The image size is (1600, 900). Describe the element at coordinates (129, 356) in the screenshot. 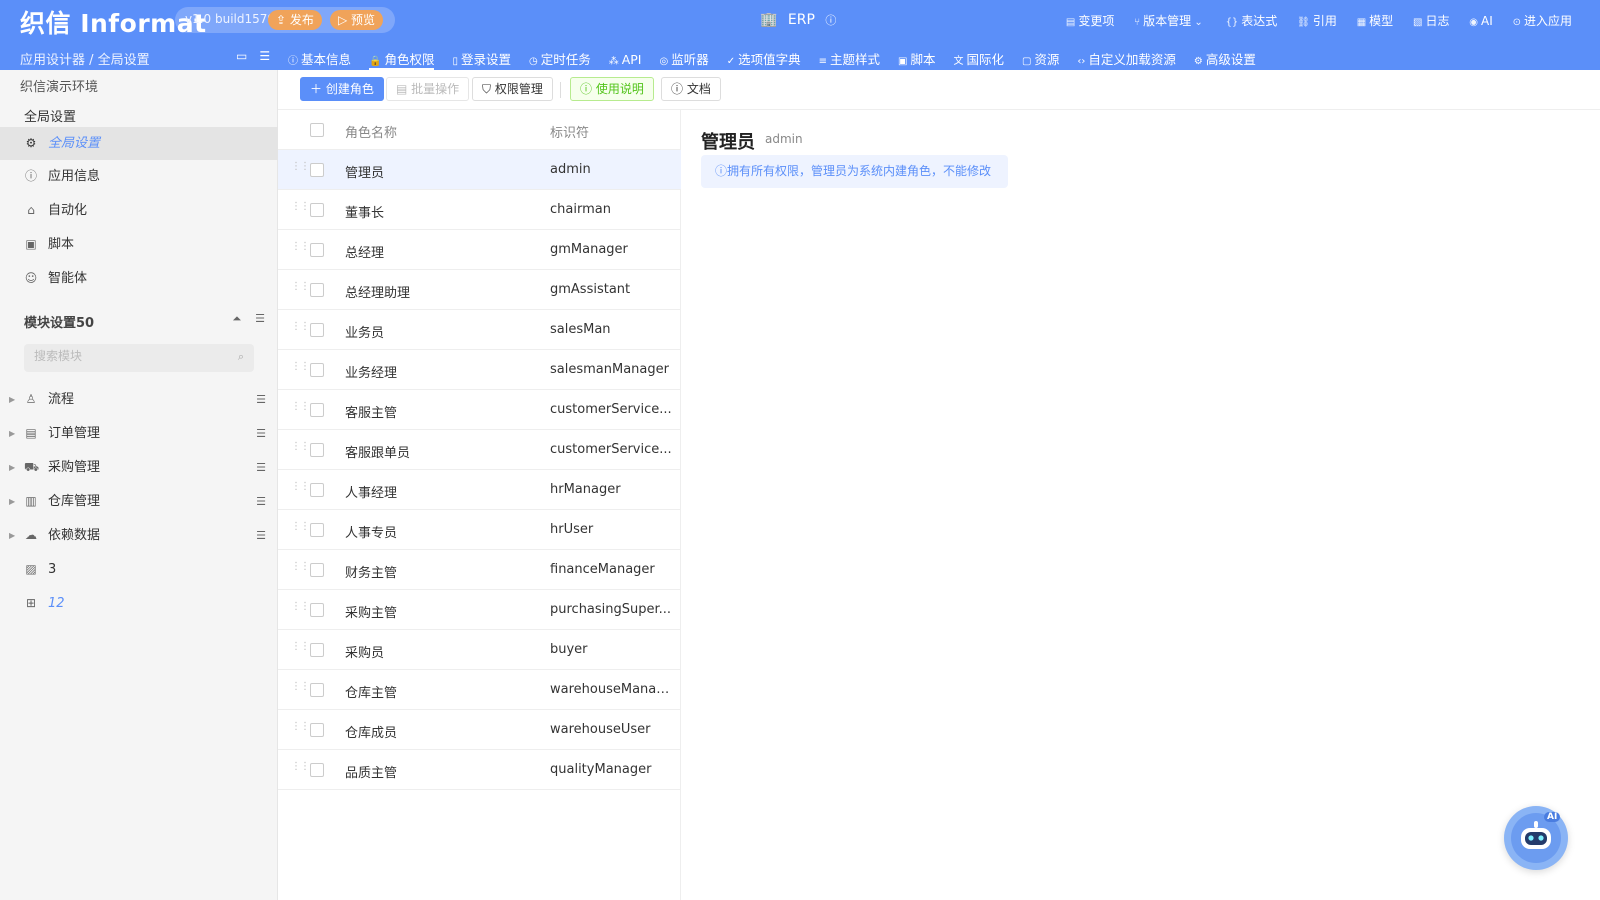

I see `search-input` at that location.